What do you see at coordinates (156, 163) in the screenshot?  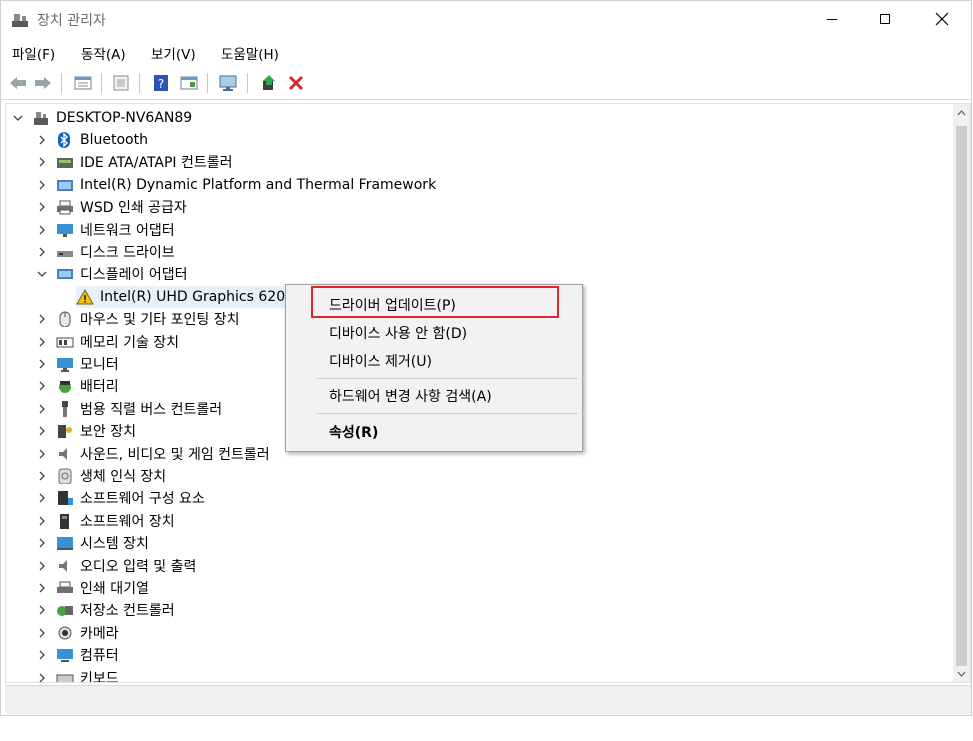 I see `tree-item-label: IDE ATA/ATAPI 컨트롤러` at bounding box center [156, 163].